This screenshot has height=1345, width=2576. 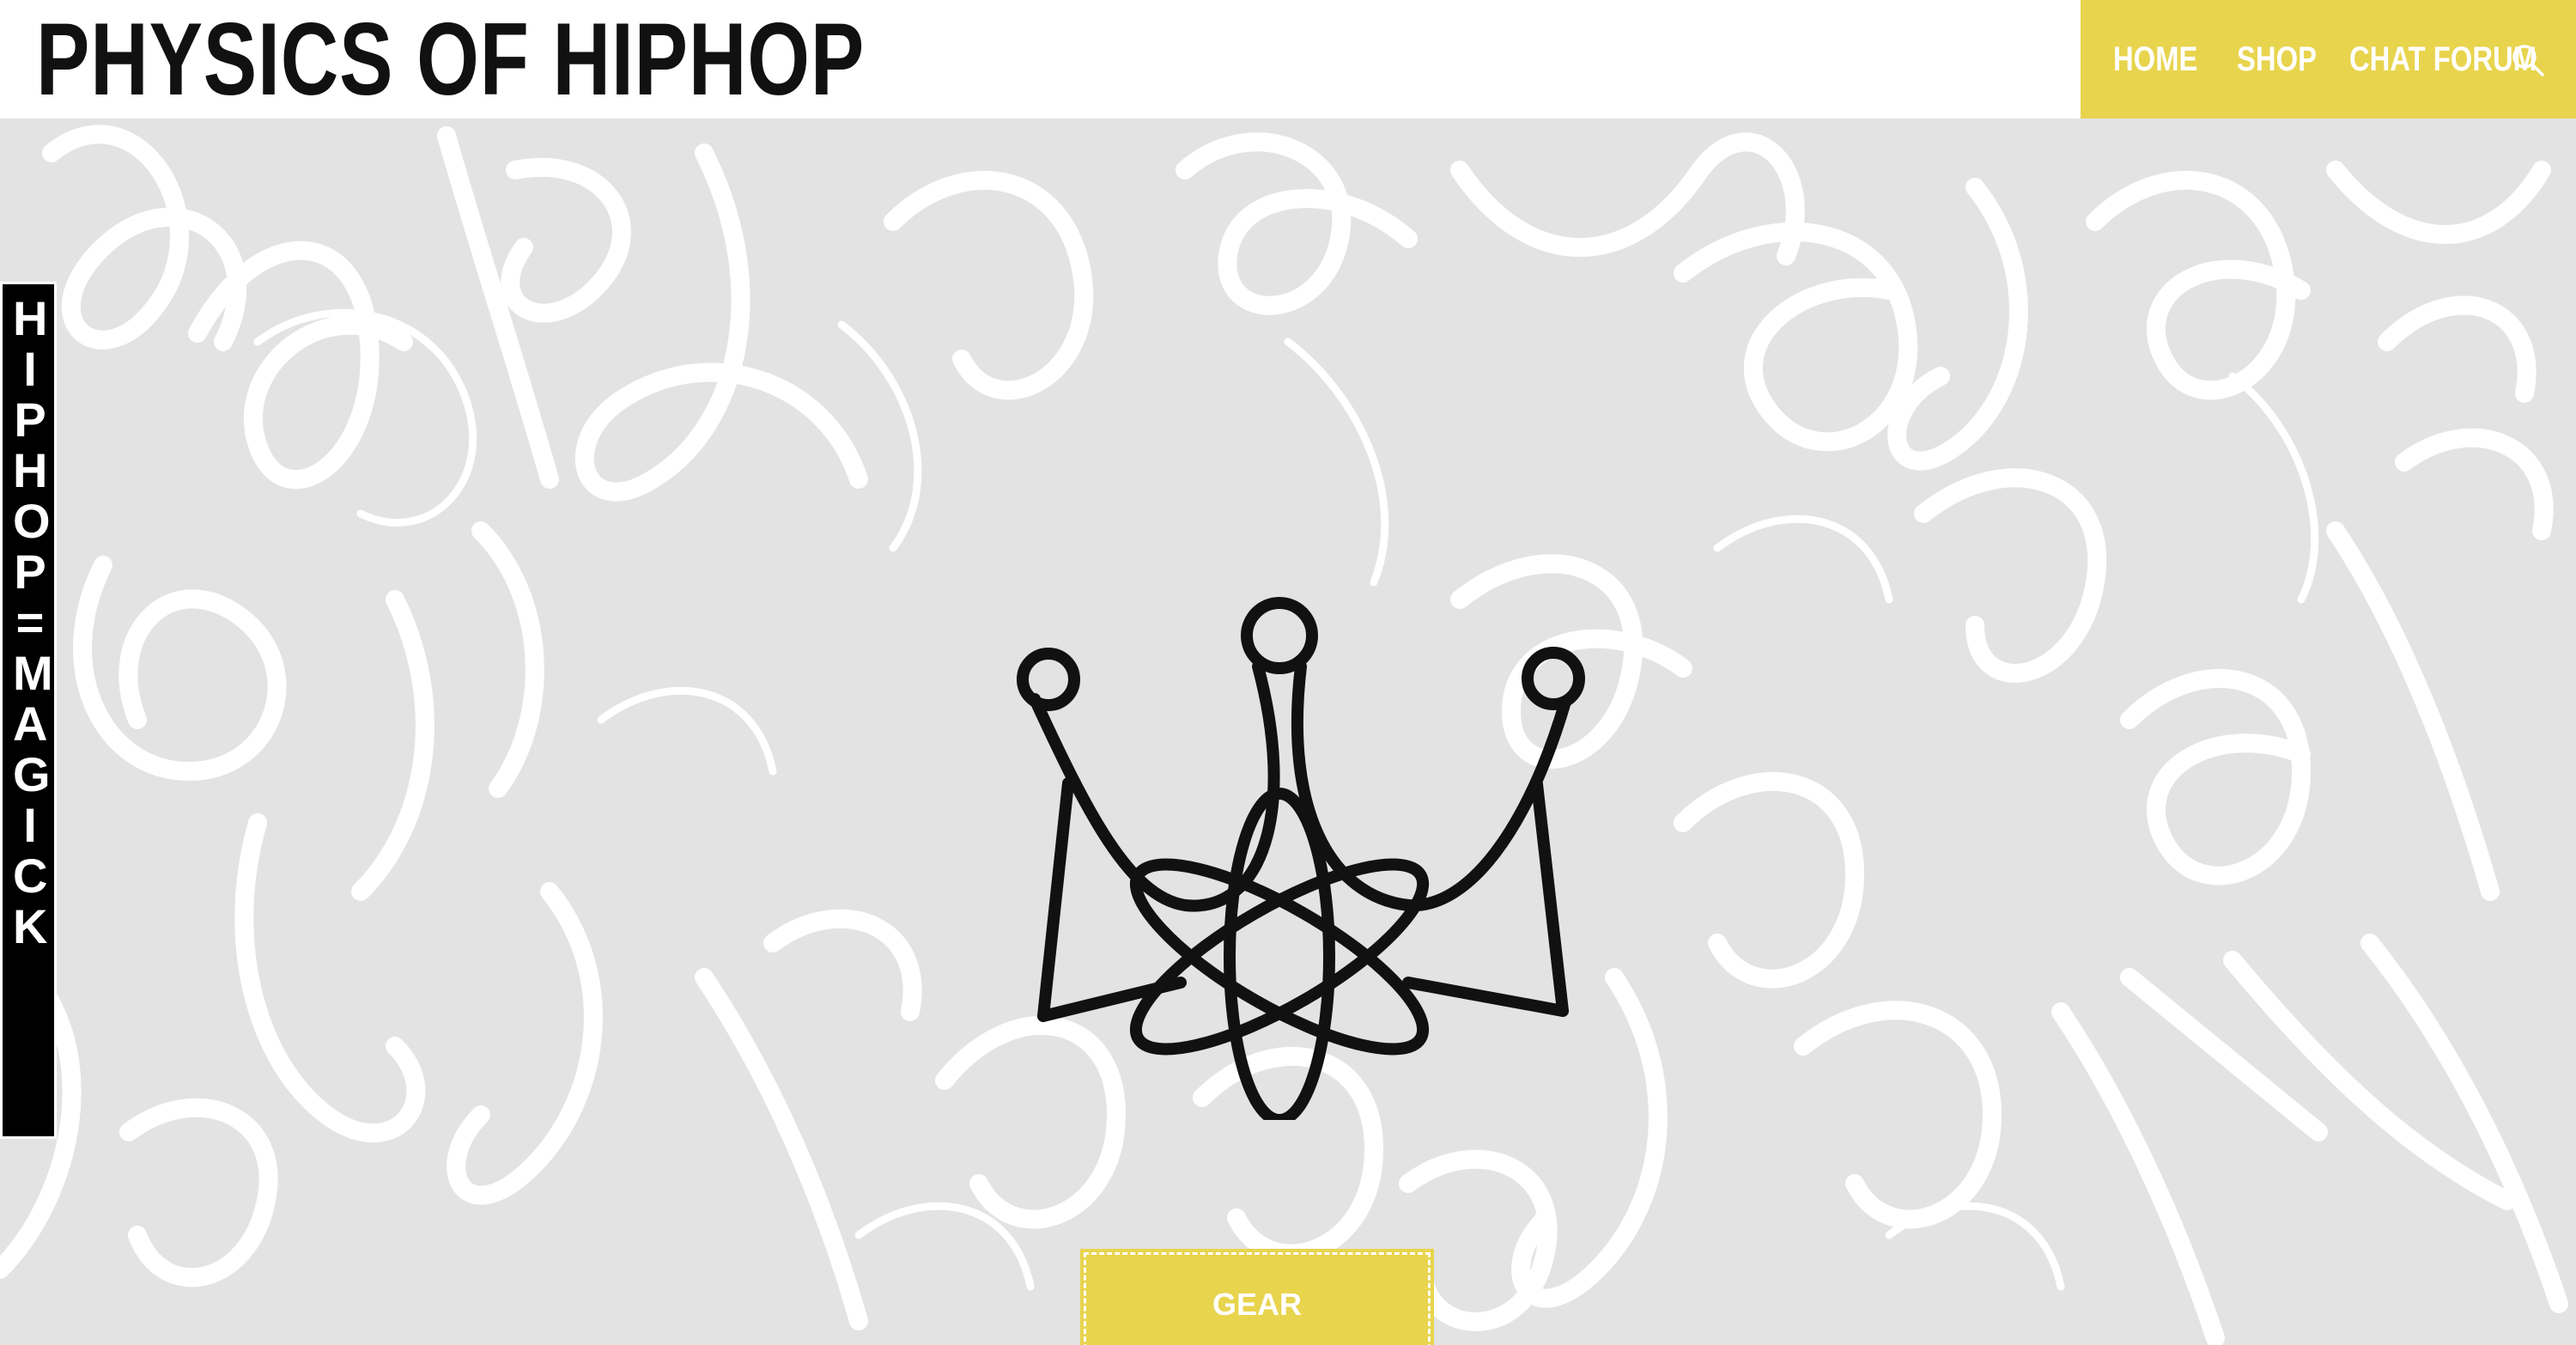 What do you see at coordinates (1288, 60) in the screenshot?
I see `site-header: PHYSICS OF HIPHOP HOME SHOP CHAT FORUM` at bounding box center [1288, 60].